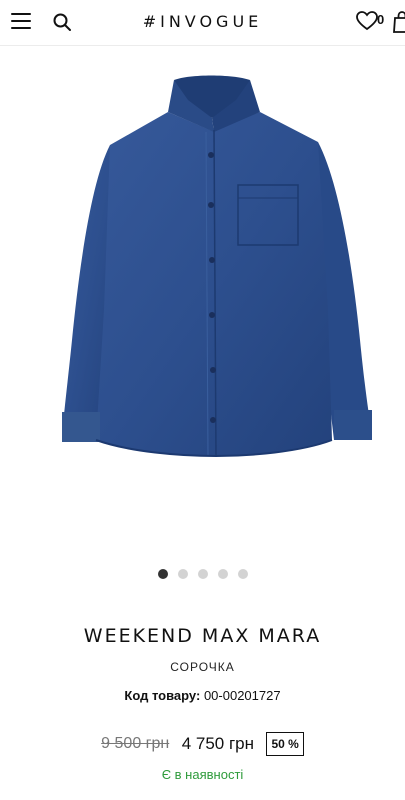 This screenshot has width=405, height=800. What do you see at coordinates (162, 695) in the screenshot?
I see `sku-label: Код товару:` at bounding box center [162, 695].